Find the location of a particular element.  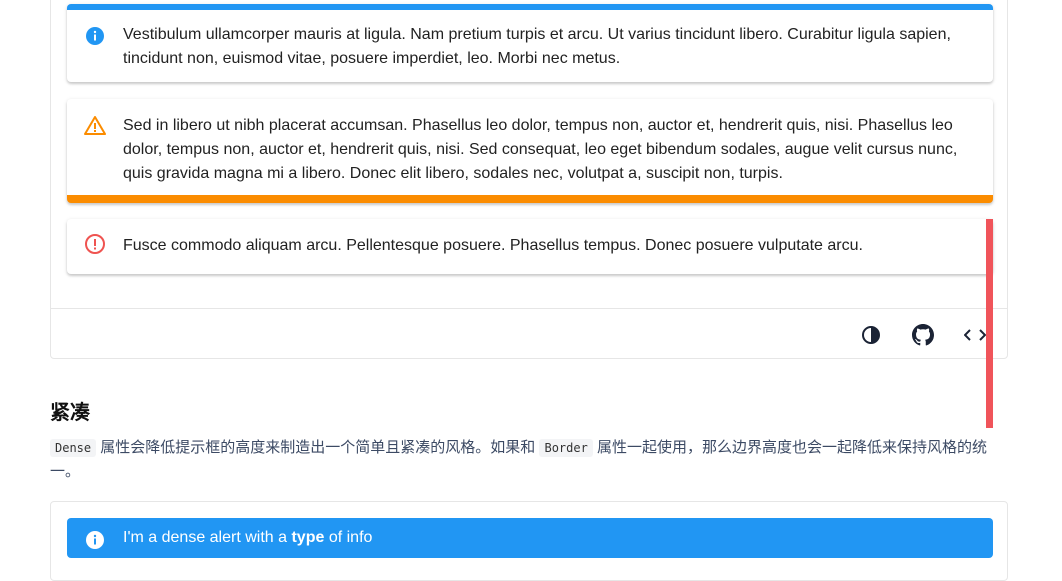

section-title: 紧凑 is located at coordinates (70, 413).